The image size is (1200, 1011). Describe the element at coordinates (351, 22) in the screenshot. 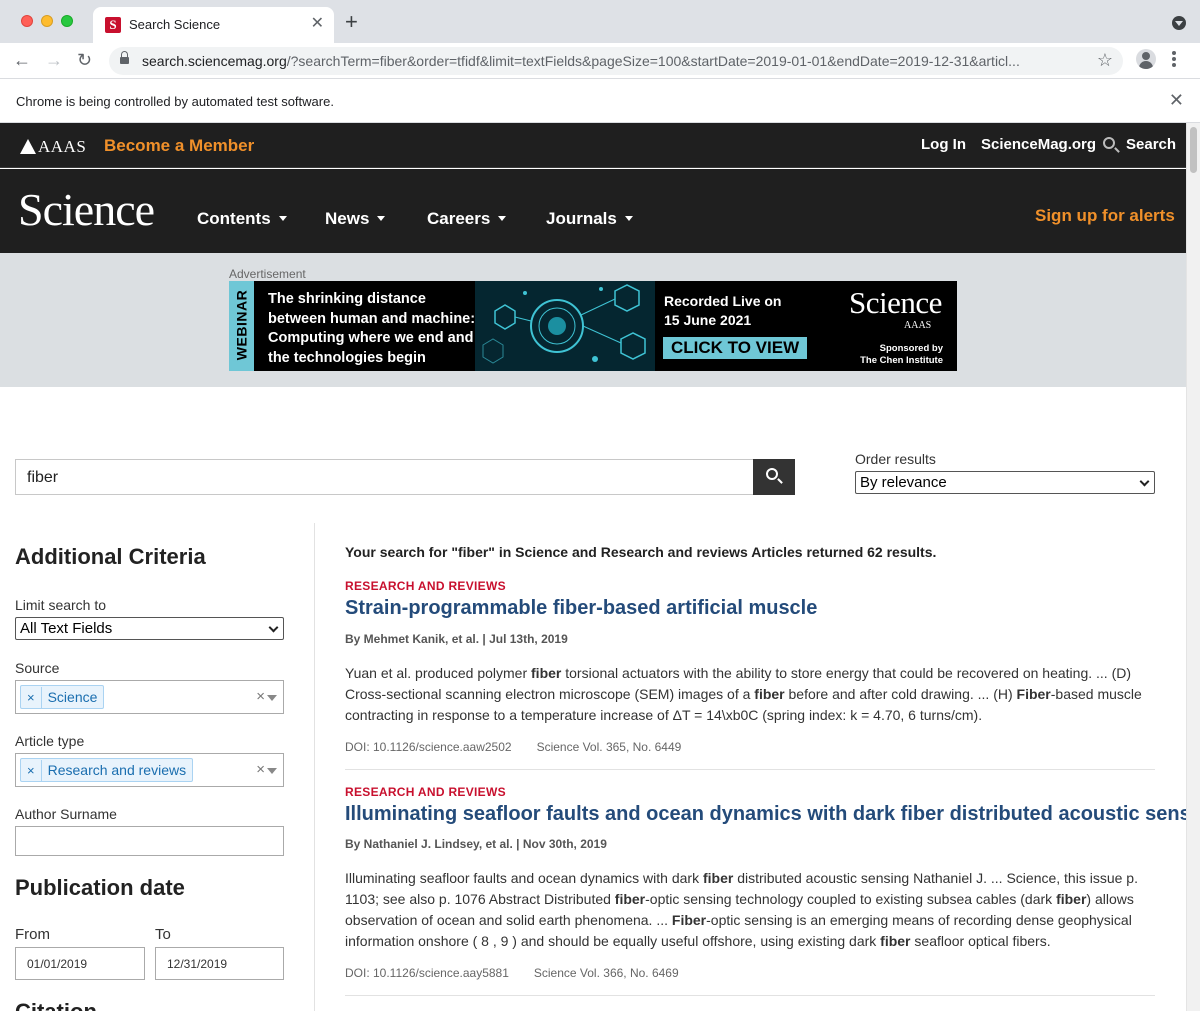

I see `new-tab-button: +` at that location.